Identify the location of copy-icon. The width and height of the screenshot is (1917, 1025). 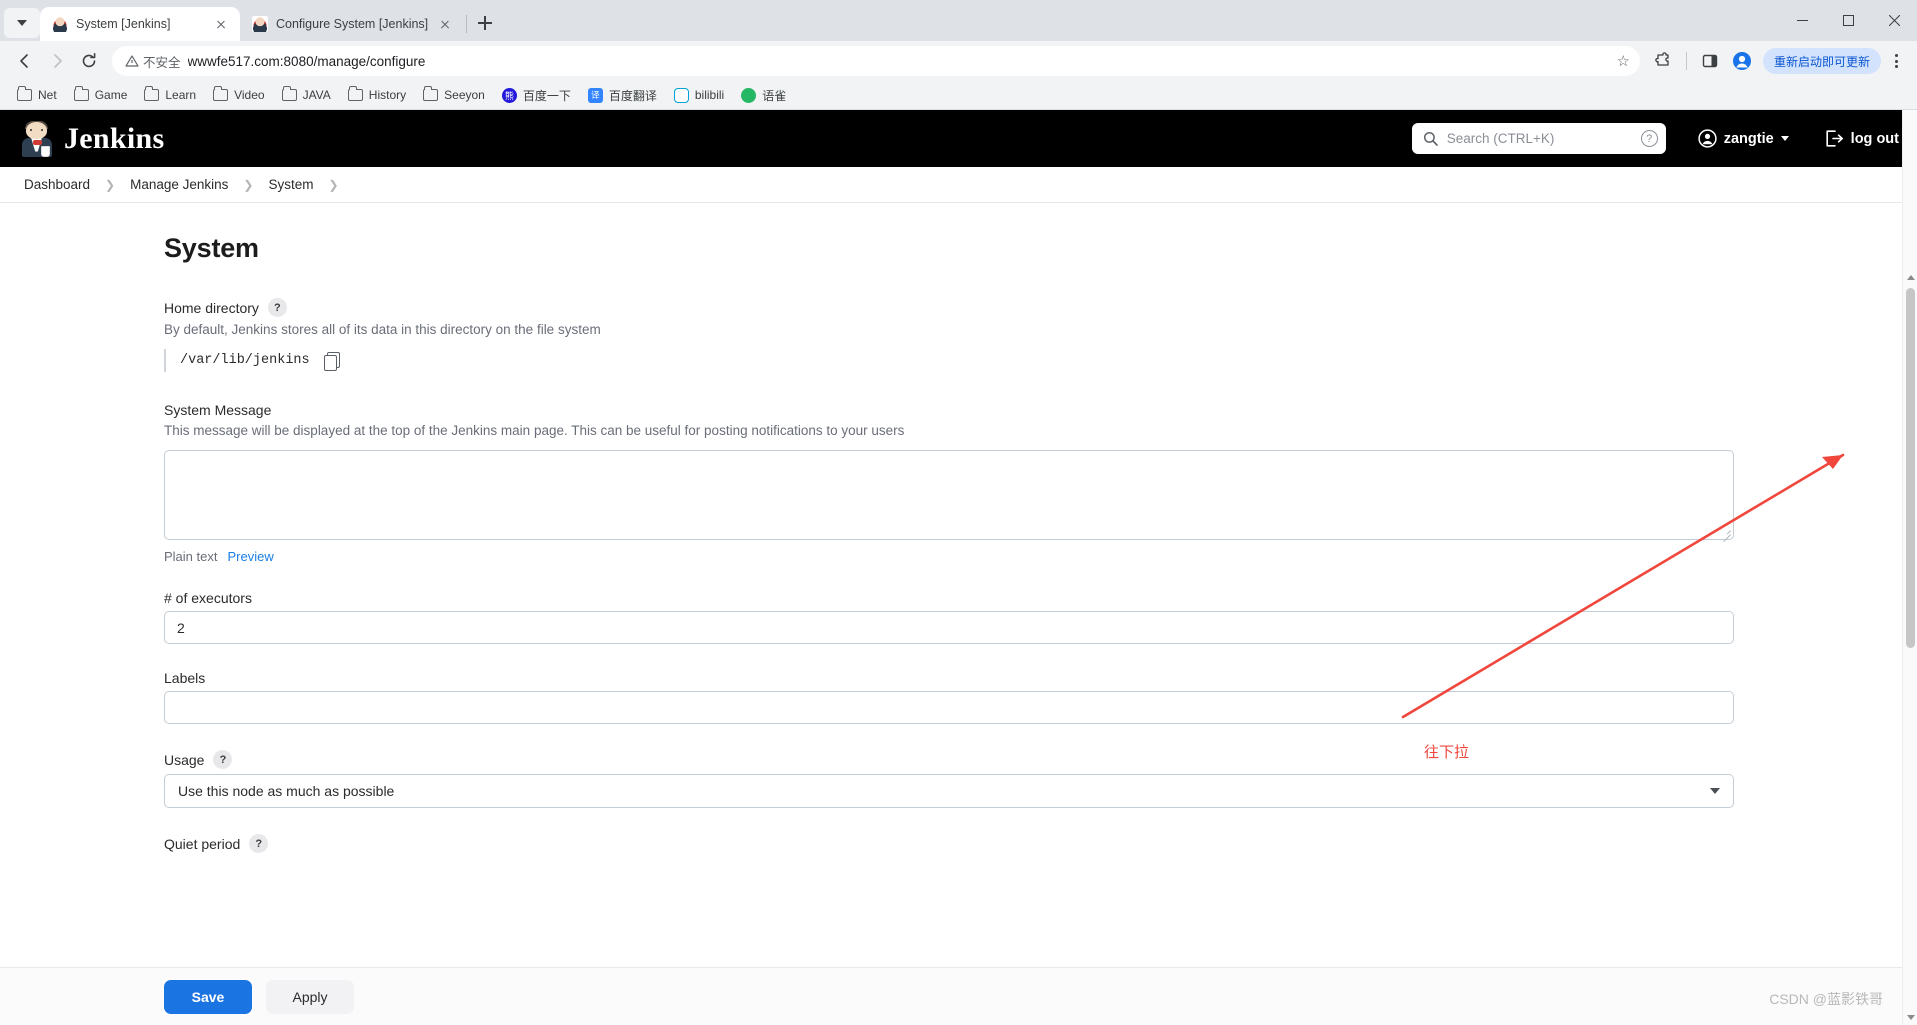
(331, 361).